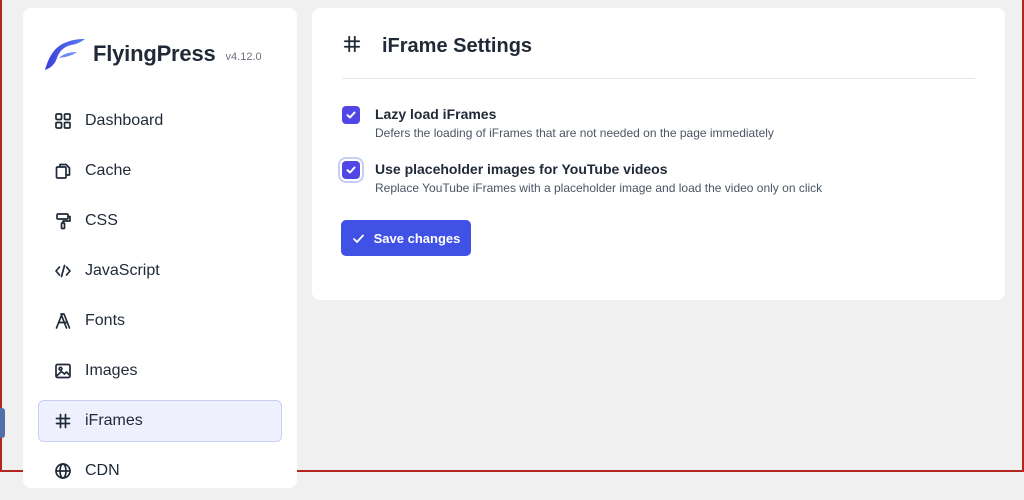 The width and height of the screenshot is (1024, 500). Describe the element at coordinates (2, 423) in the screenshot. I see `collapse-handle` at that location.